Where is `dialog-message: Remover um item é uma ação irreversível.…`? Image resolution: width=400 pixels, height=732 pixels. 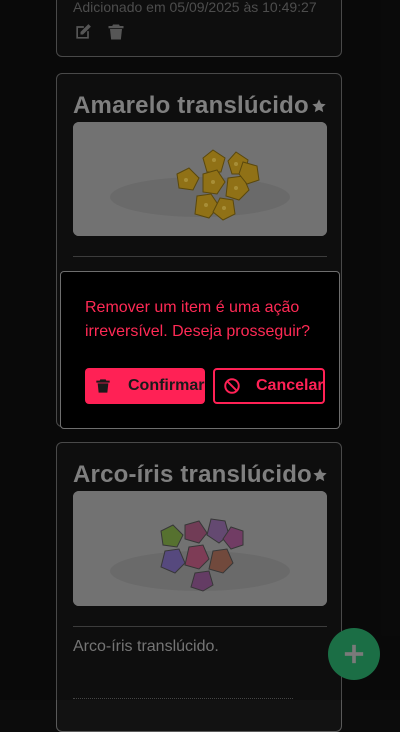 dialog-message: Remover um item é uma ação irreversível.… is located at coordinates (197, 319).